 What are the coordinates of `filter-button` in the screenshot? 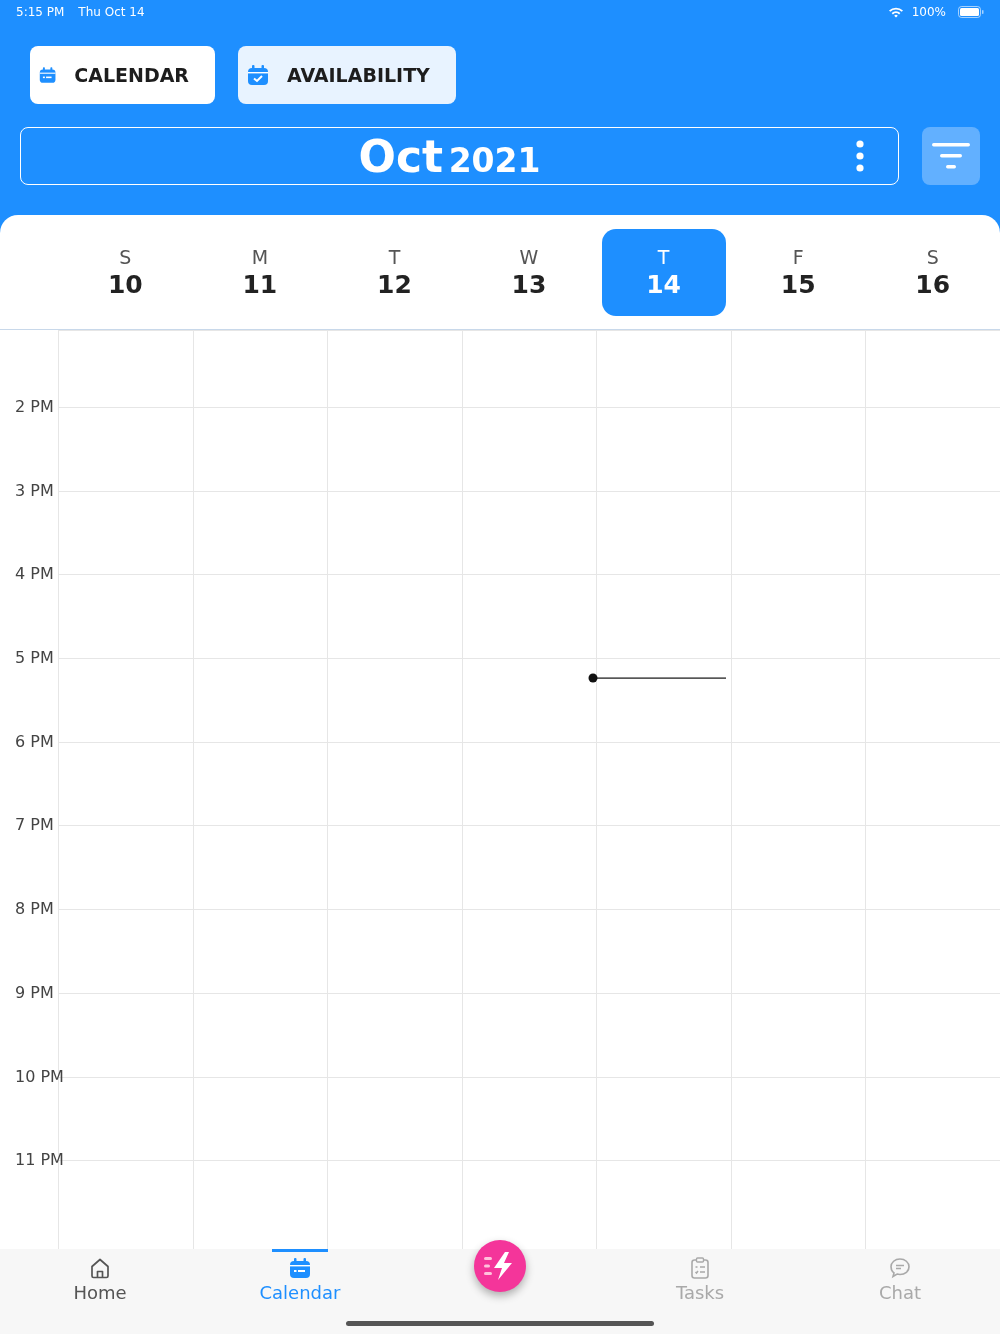 It's located at (951, 156).